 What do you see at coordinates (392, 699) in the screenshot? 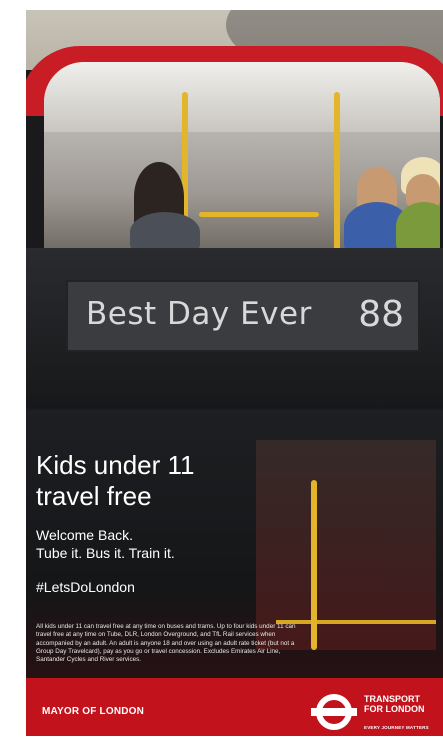
I see `tfl-line-1: TRANSPORT` at bounding box center [392, 699].